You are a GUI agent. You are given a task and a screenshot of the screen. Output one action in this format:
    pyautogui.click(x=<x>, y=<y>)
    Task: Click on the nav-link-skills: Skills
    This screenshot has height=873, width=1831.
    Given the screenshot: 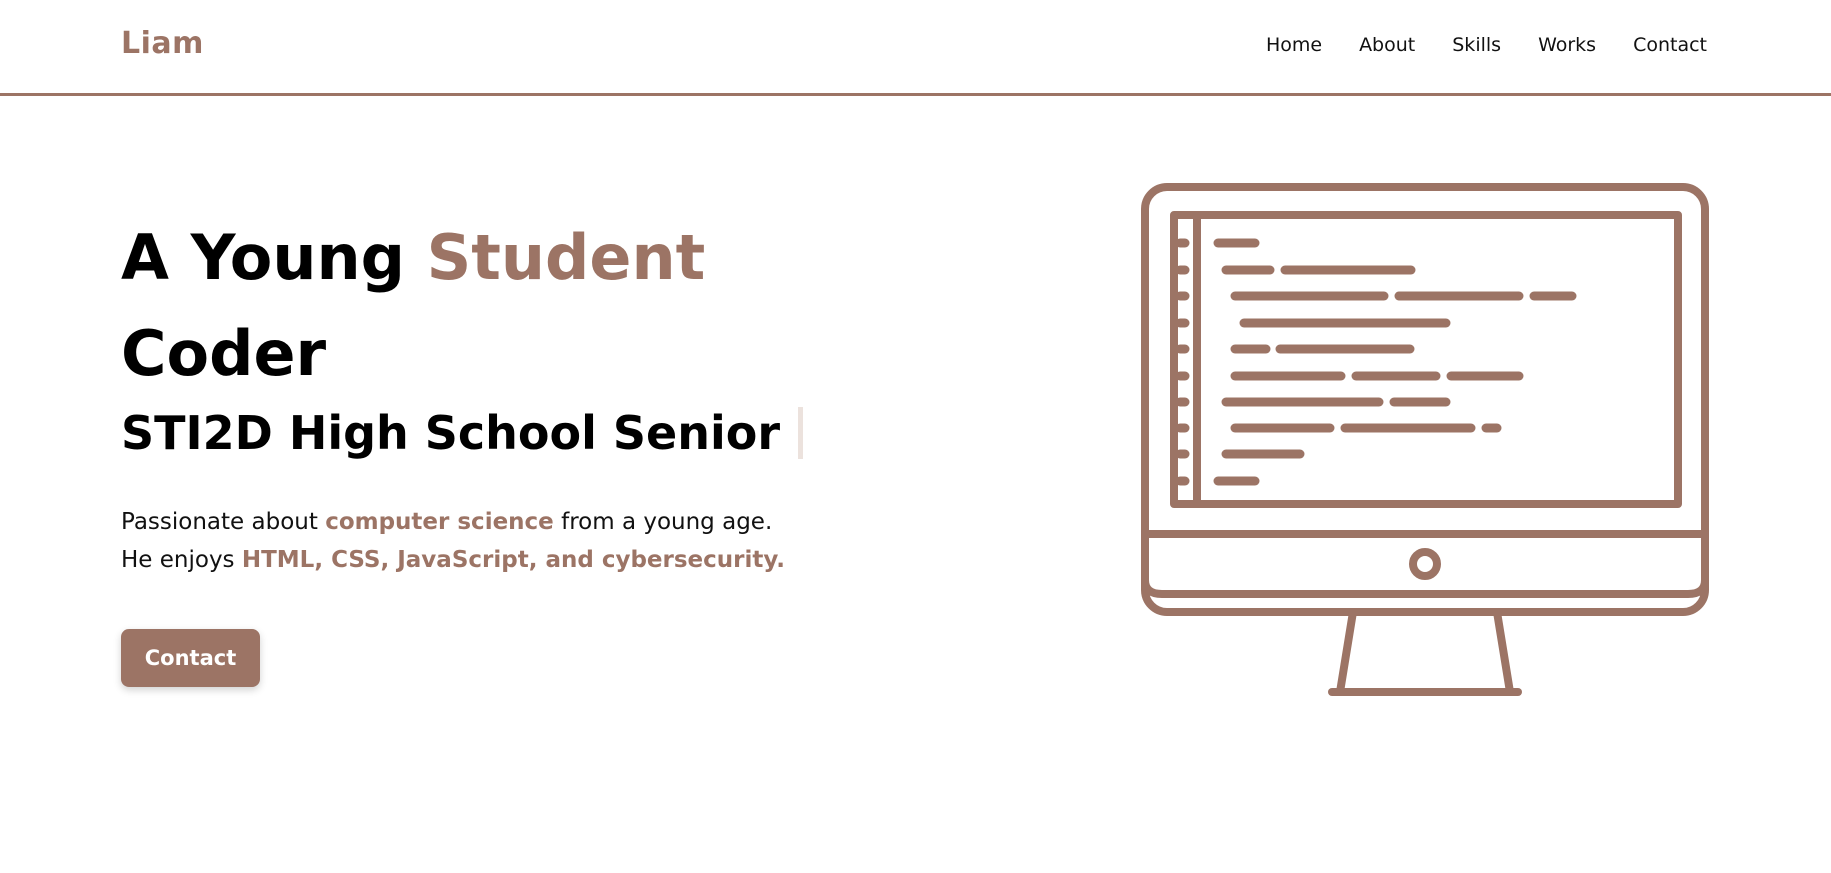 What is the action you would take?
    pyautogui.click(x=1476, y=45)
    